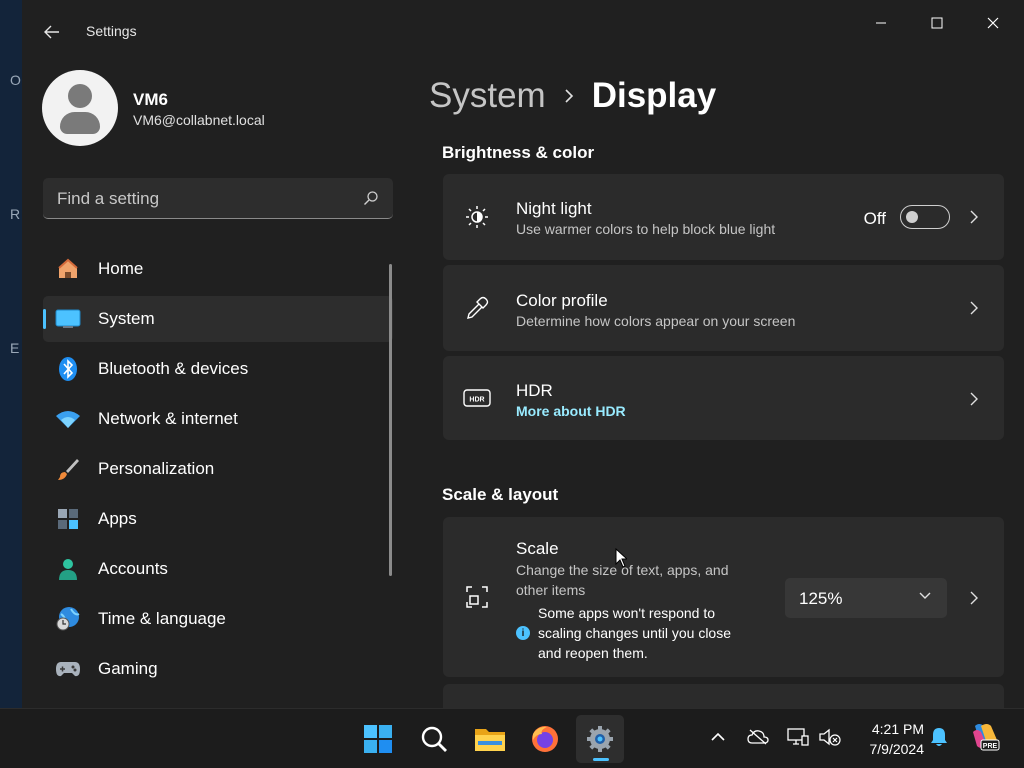 The height and width of the screenshot is (768, 1024). Describe the element at coordinates (390, 420) in the screenshot. I see `sidebar-scrollbar` at that location.